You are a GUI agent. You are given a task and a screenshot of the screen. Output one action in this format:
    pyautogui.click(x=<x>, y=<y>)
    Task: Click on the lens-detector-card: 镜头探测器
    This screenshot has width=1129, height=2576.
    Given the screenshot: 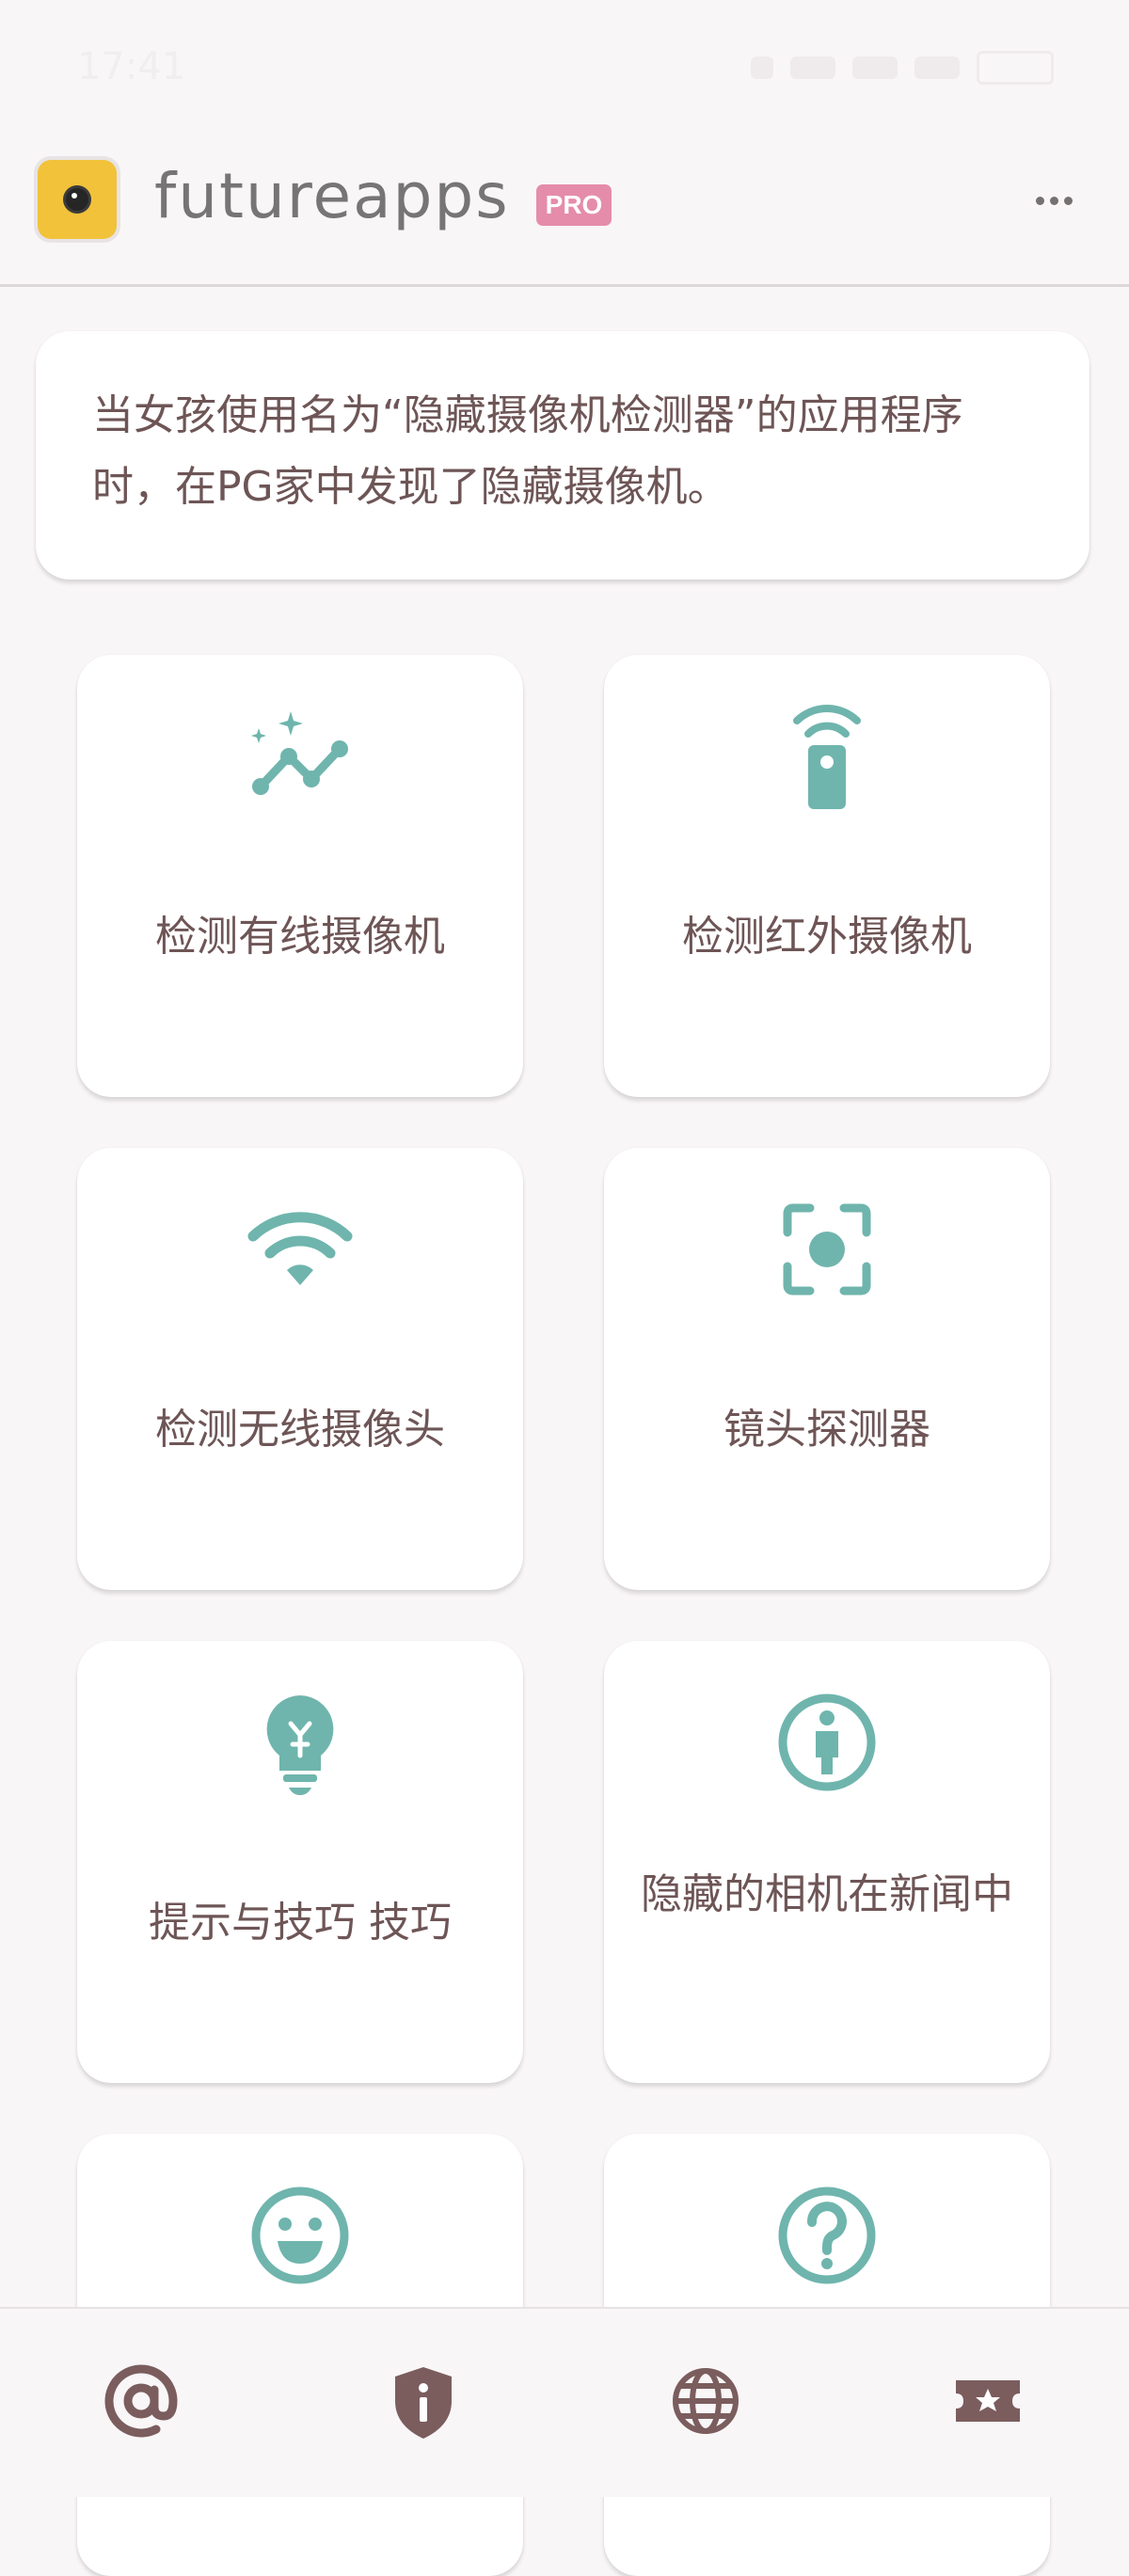 What is the action you would take?
    pyautogui.click(x=827, y=1369)
    